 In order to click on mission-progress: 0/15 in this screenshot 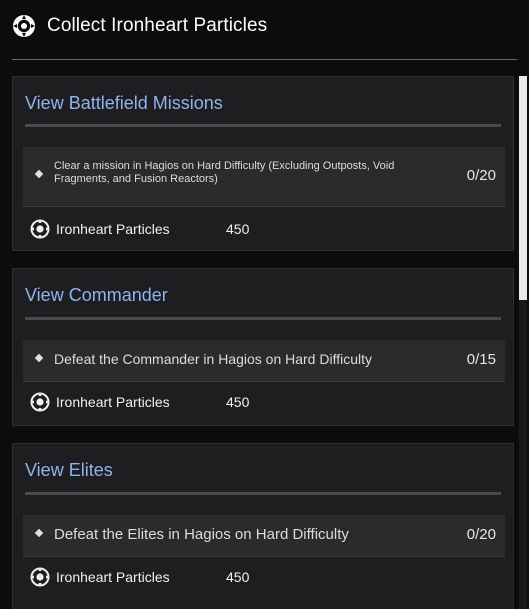, I will do `click(481, 359)`.